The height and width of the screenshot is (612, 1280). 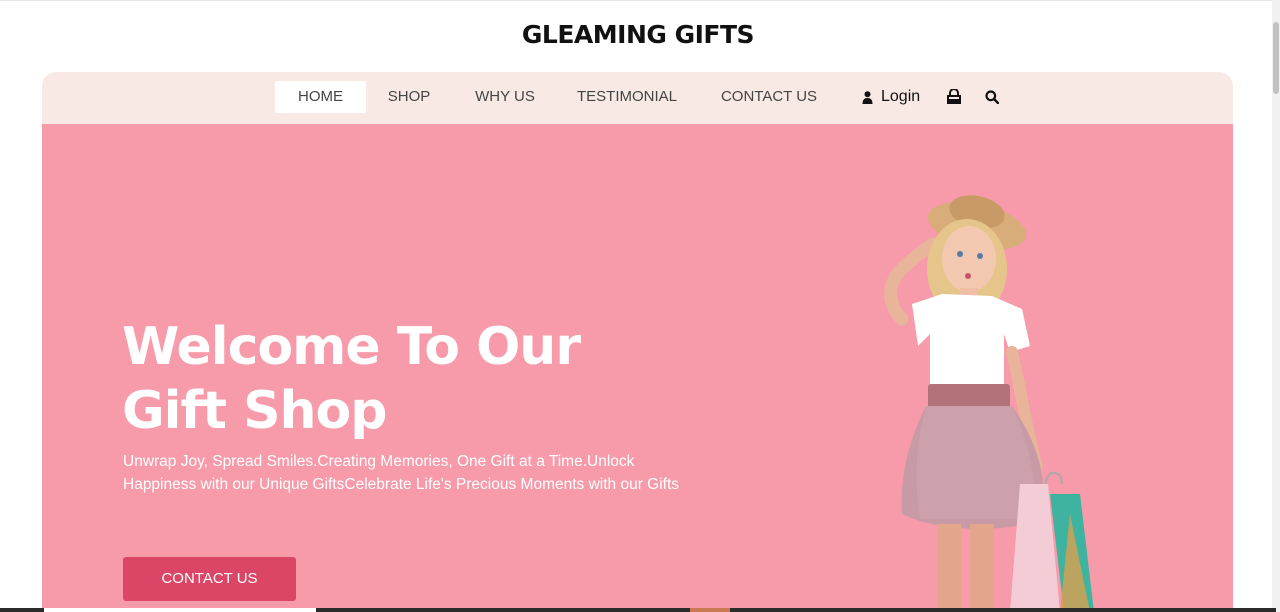 I want to click on brand-logo: GLEAMING GIFTS, so click(x=638, y=34).